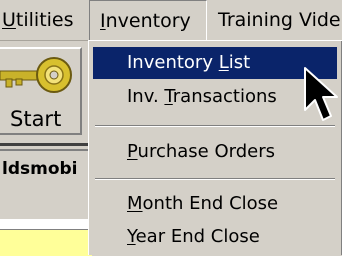  Describe the element at coordinates (132, 151) in the screenshot. I see `item-key: P` at that location.